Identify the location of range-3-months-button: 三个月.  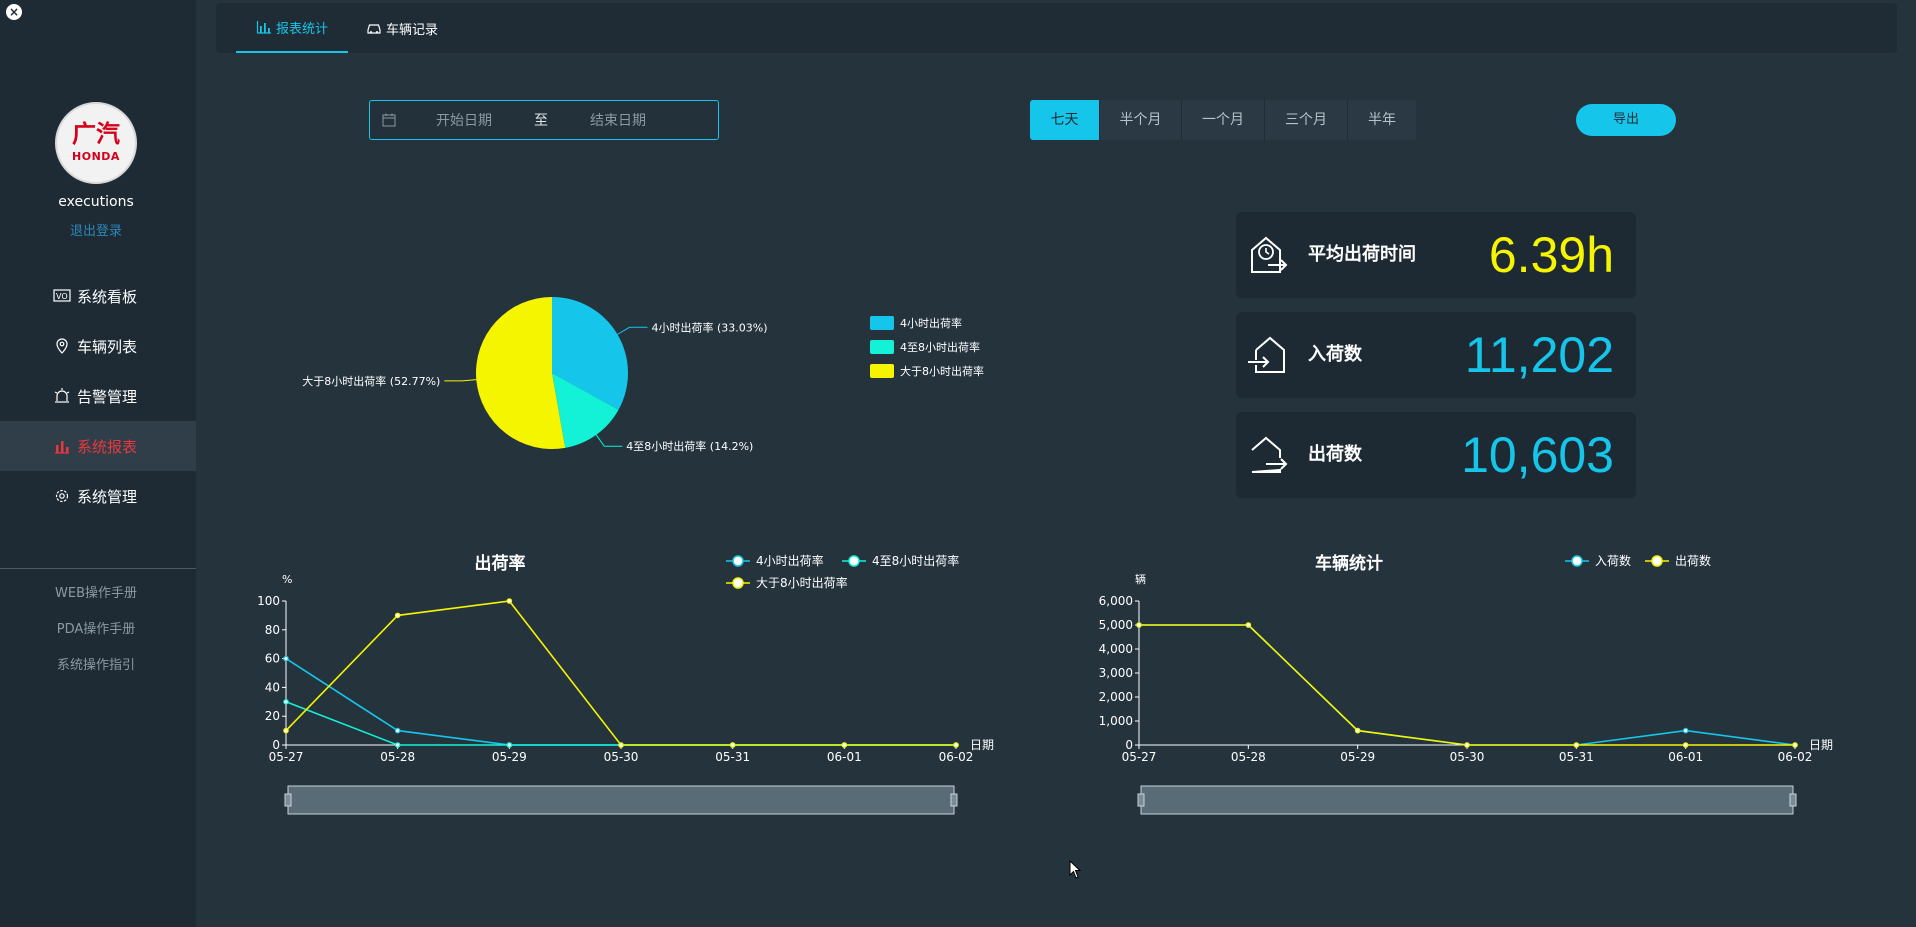
(1306, 120).